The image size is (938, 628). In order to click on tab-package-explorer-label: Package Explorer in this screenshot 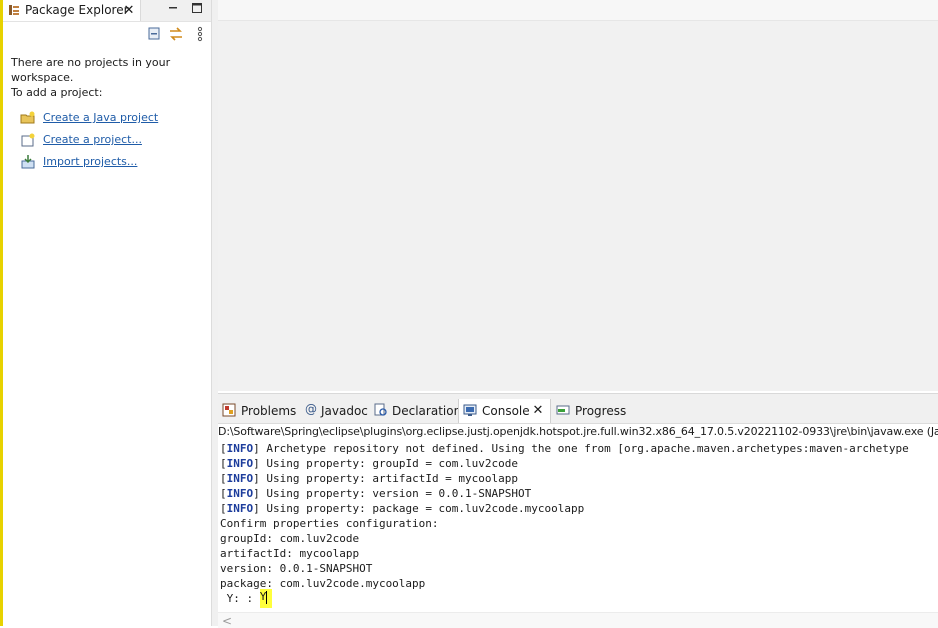, I will do `click(77, 10)`.